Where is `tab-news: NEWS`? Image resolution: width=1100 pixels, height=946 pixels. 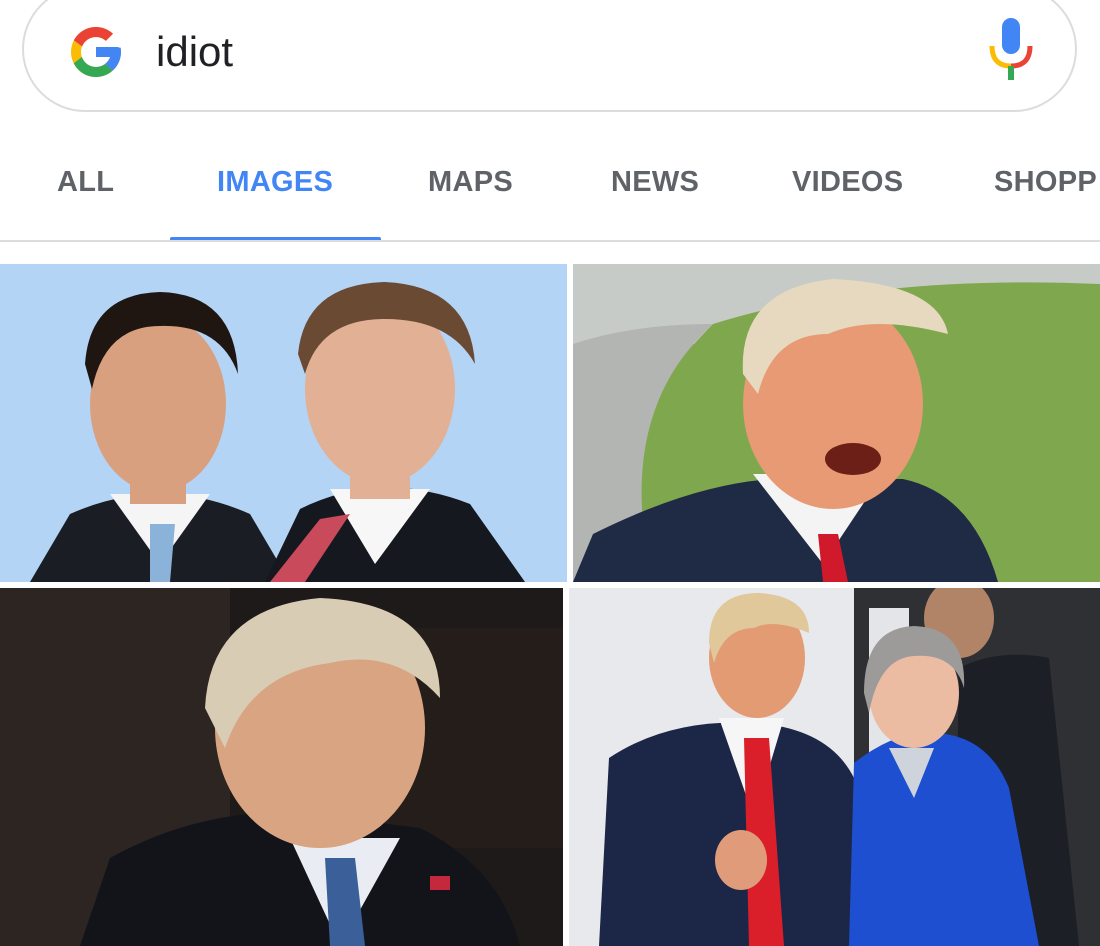 tab-news: NEWS is located at coordinates (655, 182).